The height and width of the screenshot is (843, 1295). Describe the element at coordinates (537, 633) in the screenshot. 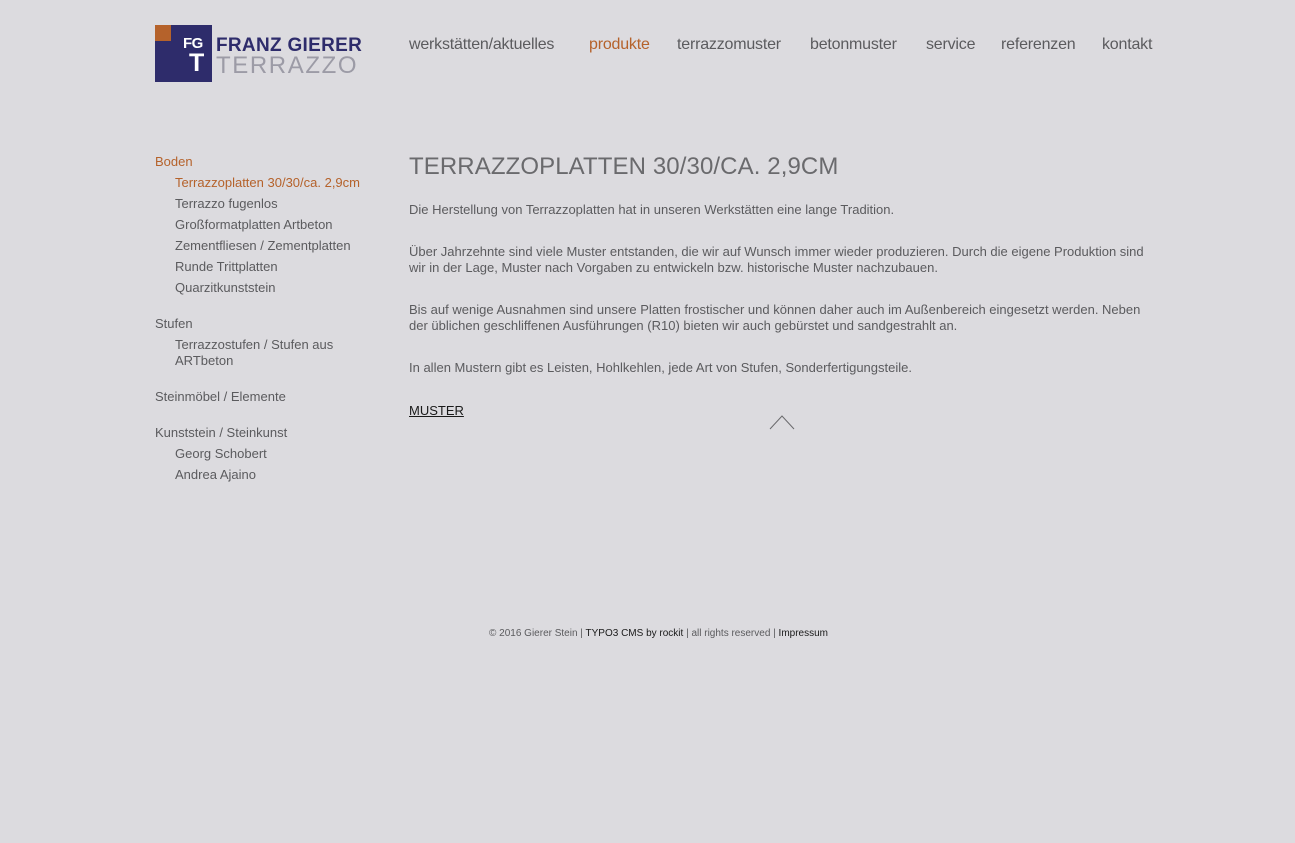

I see `footer-copyright: © 2016 Gierer Stein |` at that location.